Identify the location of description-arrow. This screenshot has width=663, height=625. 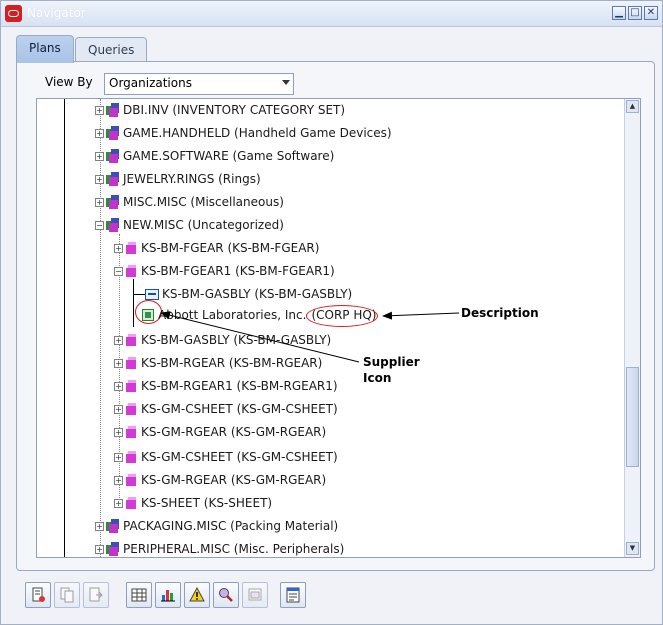
(421, 315).